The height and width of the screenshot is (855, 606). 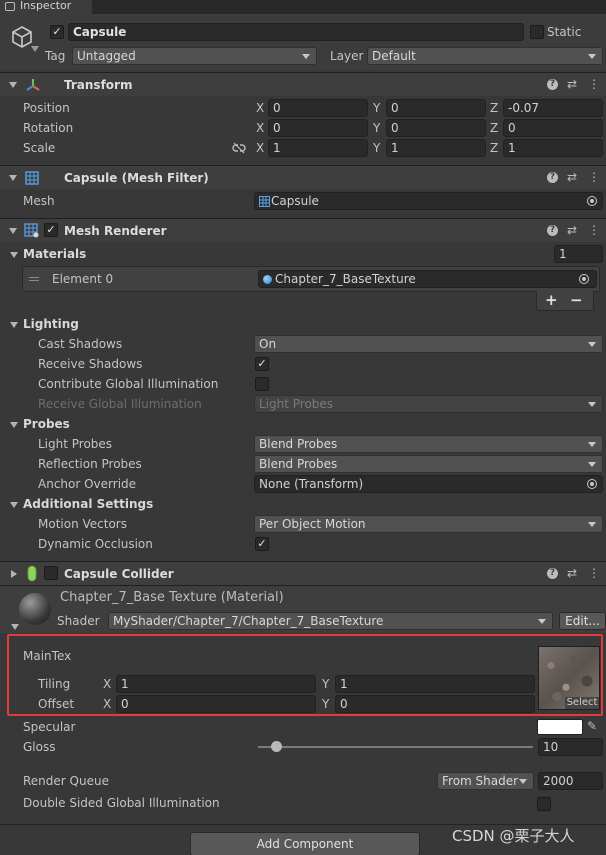 What do you see at coordinates (436, 128) in the screenshot?
I see `rotation-y-field: 0` at bounding box center [436, 128].